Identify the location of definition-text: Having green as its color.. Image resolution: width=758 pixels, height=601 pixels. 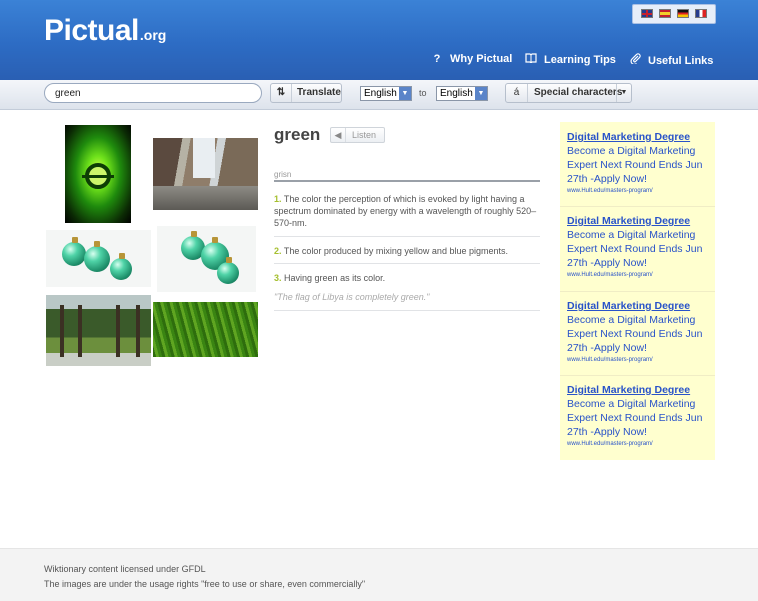
(335, 278).